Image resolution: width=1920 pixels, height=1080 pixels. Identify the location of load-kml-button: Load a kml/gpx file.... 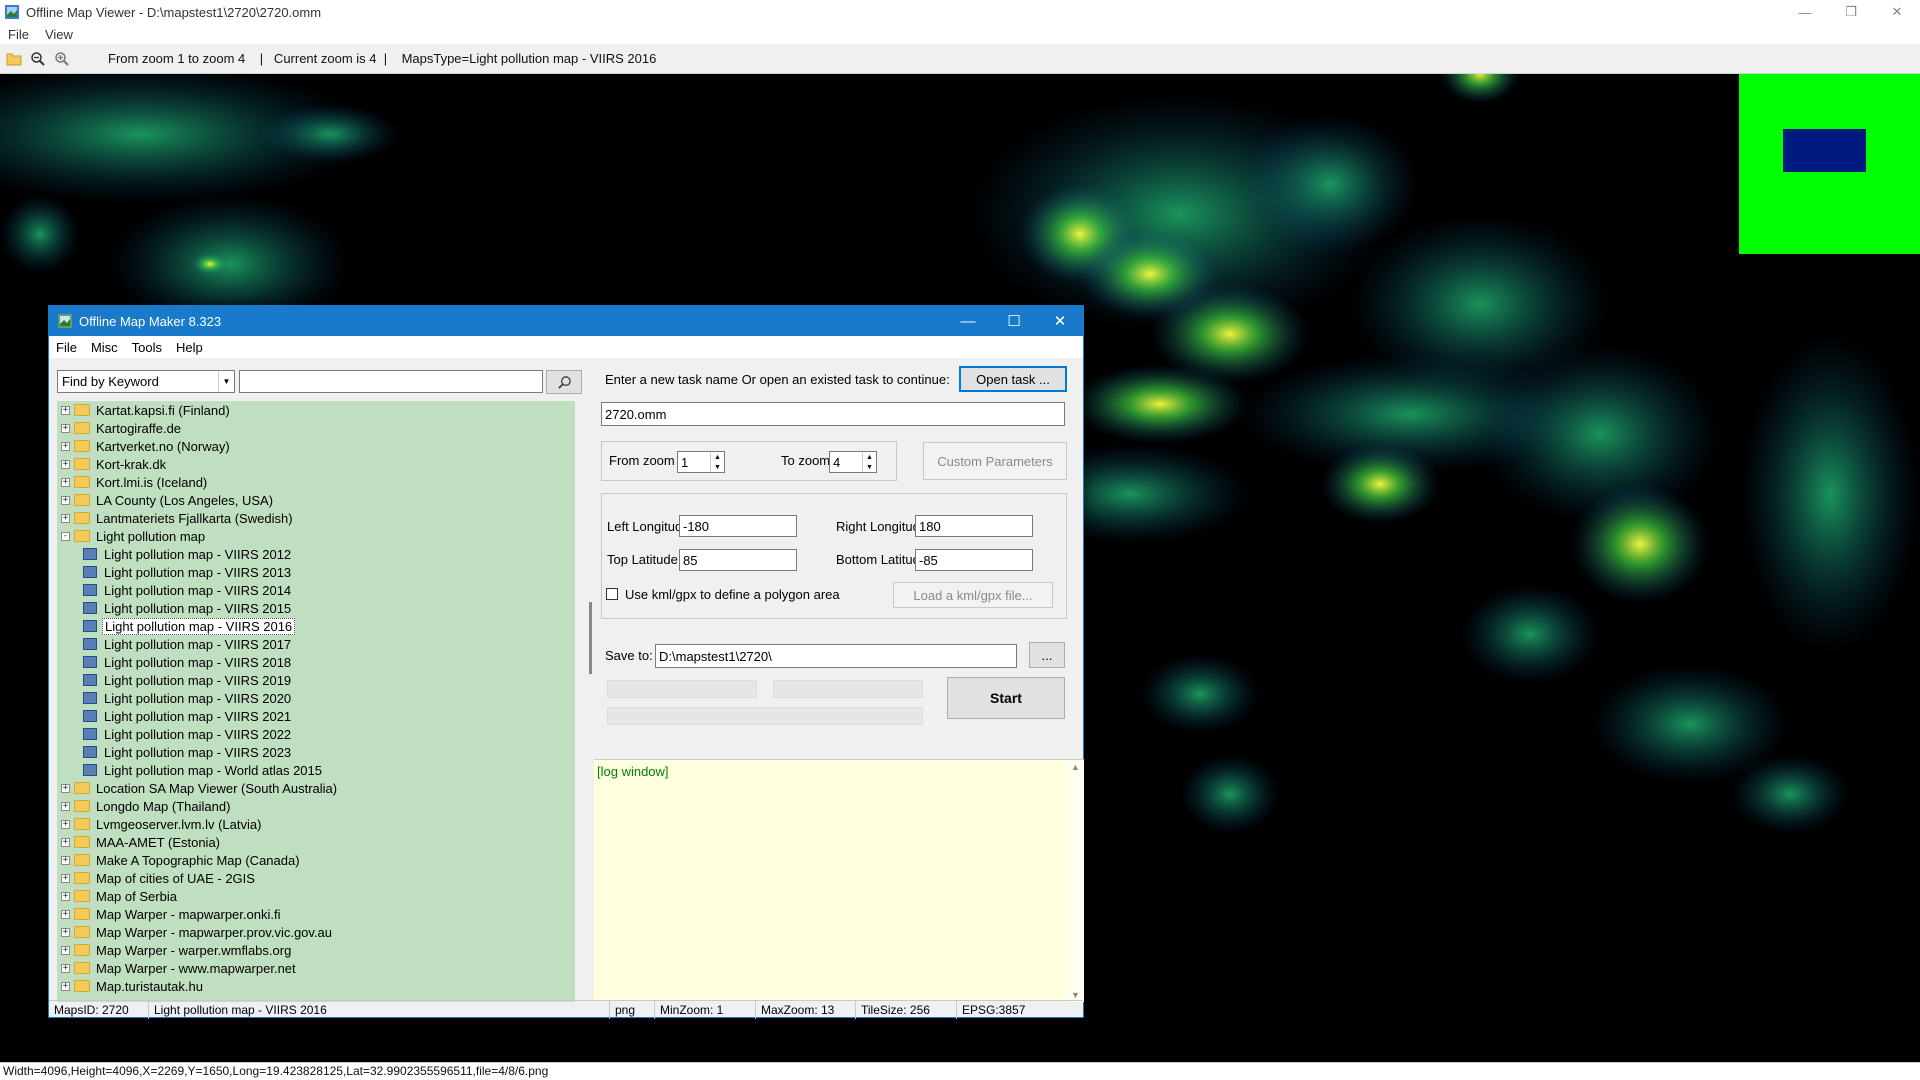
(973, 595).